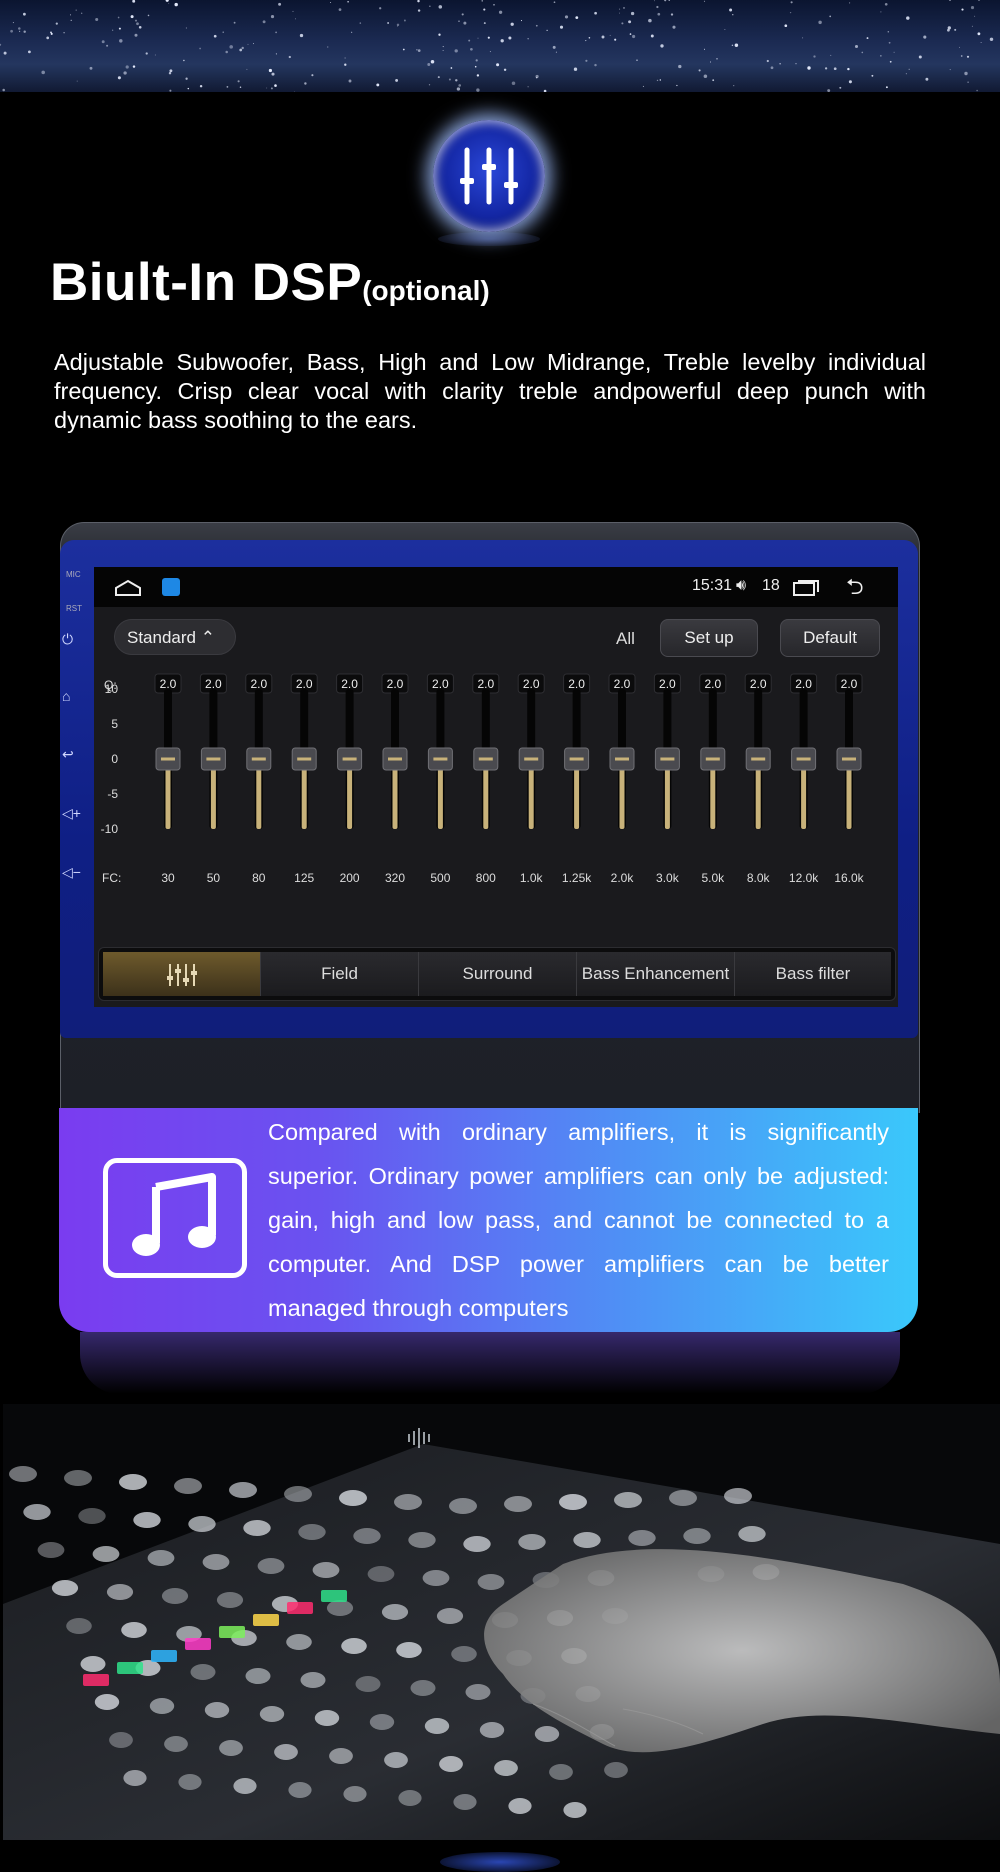 The width and height of the screenshot is (1000, 1872). What do you see at coordinates (70, 639) in the screenshot?
I see `power-icon: ⏻` at bounding box center [70, 639].